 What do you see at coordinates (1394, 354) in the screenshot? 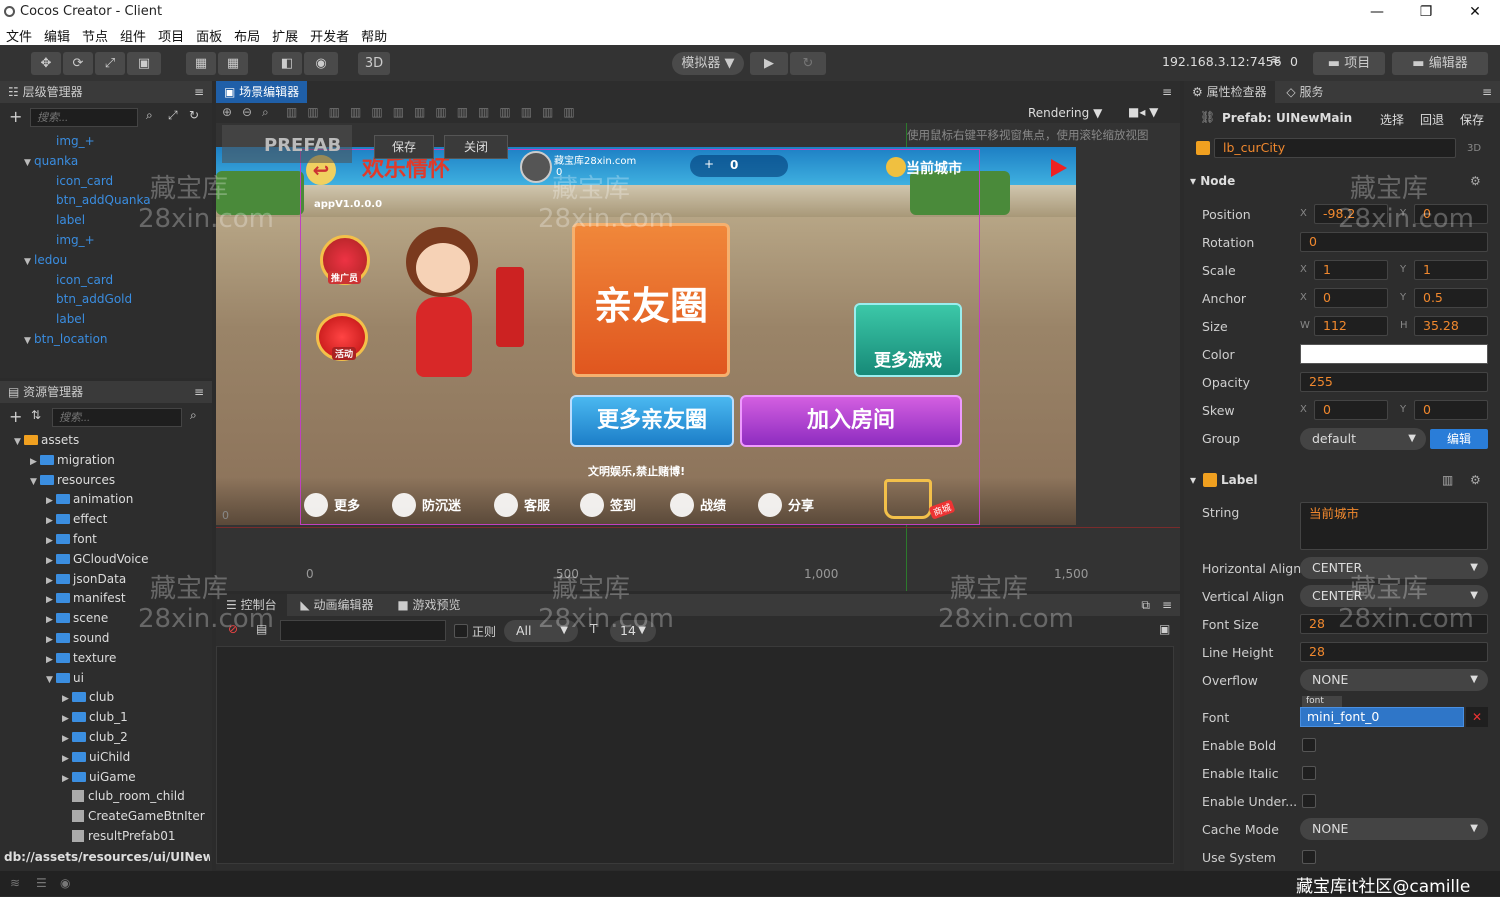
I see `color-swatch` at bounding box center [1394, 354].